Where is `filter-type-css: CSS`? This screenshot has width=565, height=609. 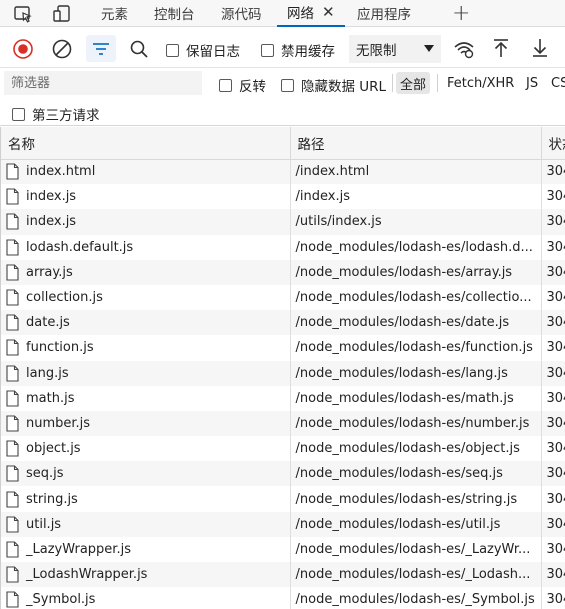
filter-type-css: CSS is located at coordinates (558, 83).